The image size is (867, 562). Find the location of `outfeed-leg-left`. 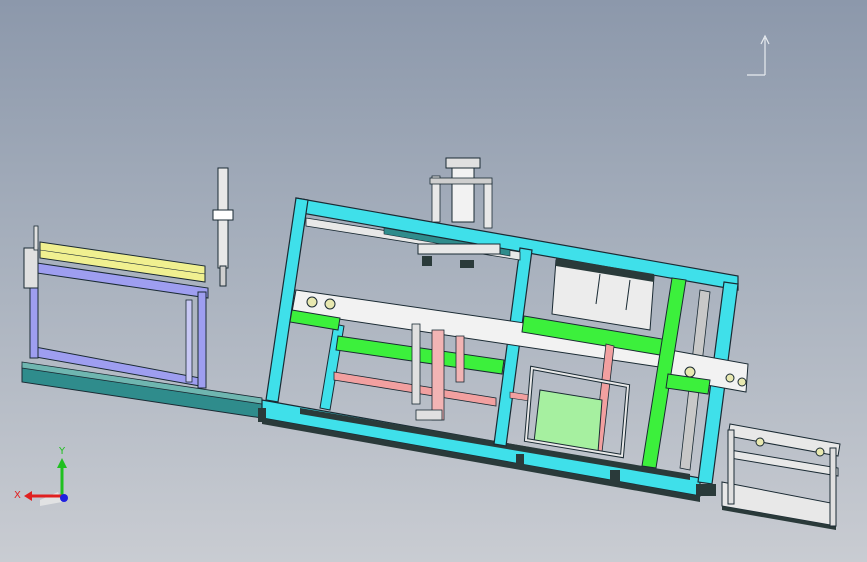

outfeed-leg-left is located at coordinates (731, 467).